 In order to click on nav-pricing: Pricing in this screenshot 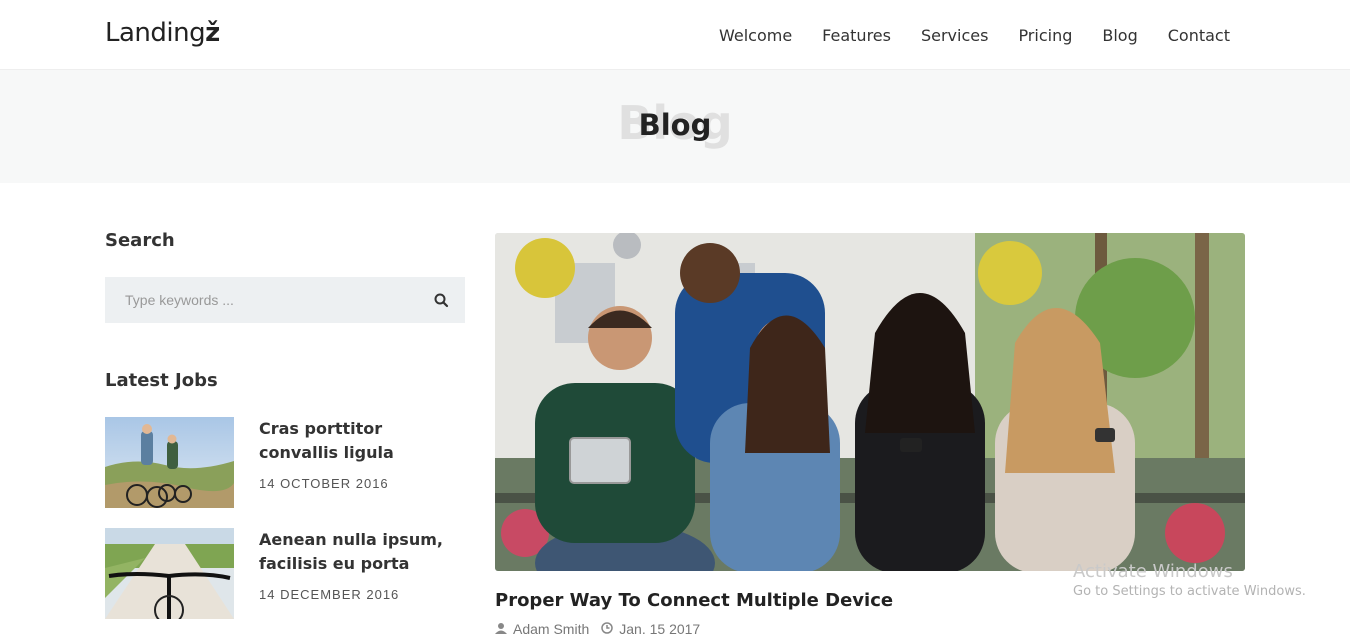, I will do `click(1045, 35)`.